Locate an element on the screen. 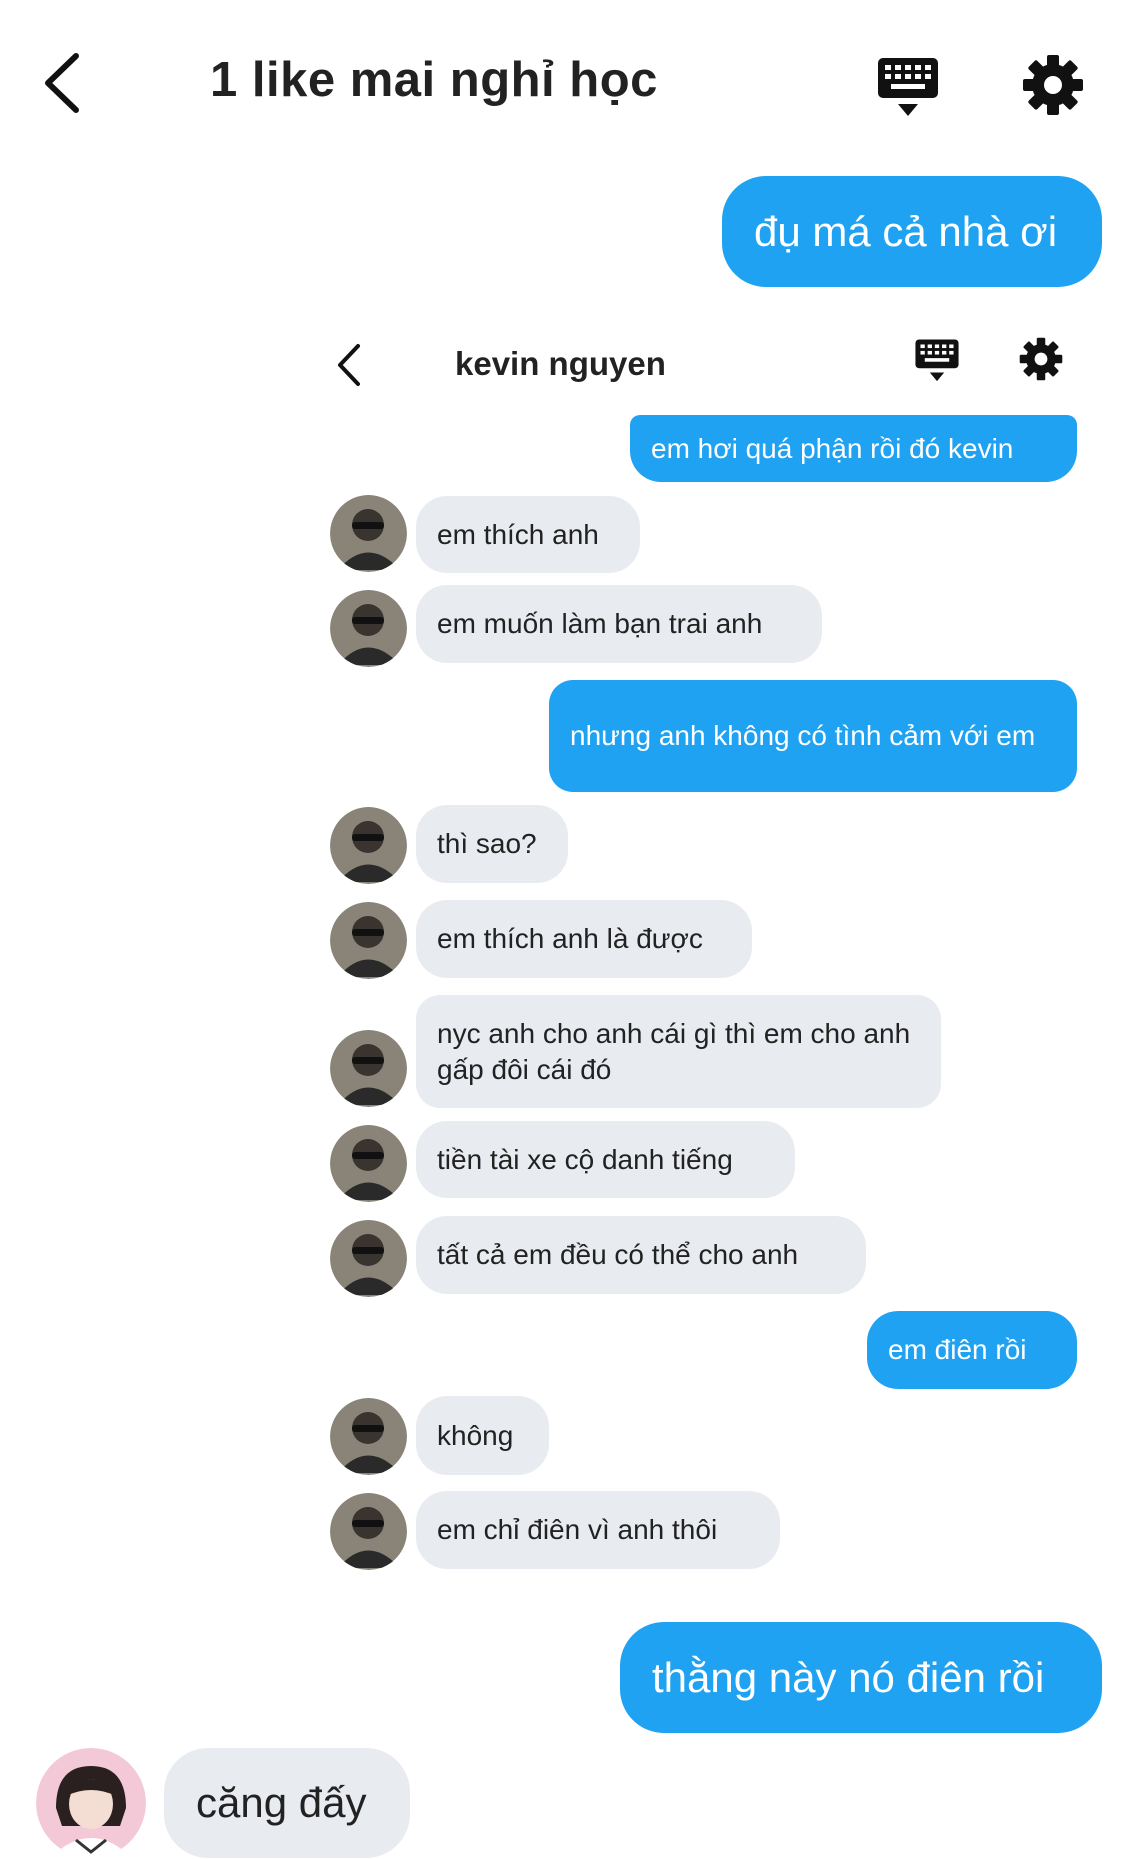 This screenshot has width=1125, height=1859. message-bubble-incoming: tiền tài xe cộ danh tiếng is located at coordinates (605, 1159).